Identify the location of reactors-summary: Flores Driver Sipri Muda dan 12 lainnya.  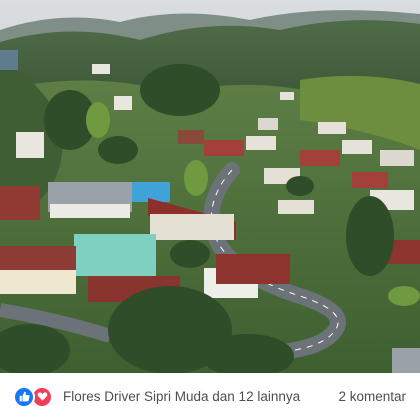
(181, 396).